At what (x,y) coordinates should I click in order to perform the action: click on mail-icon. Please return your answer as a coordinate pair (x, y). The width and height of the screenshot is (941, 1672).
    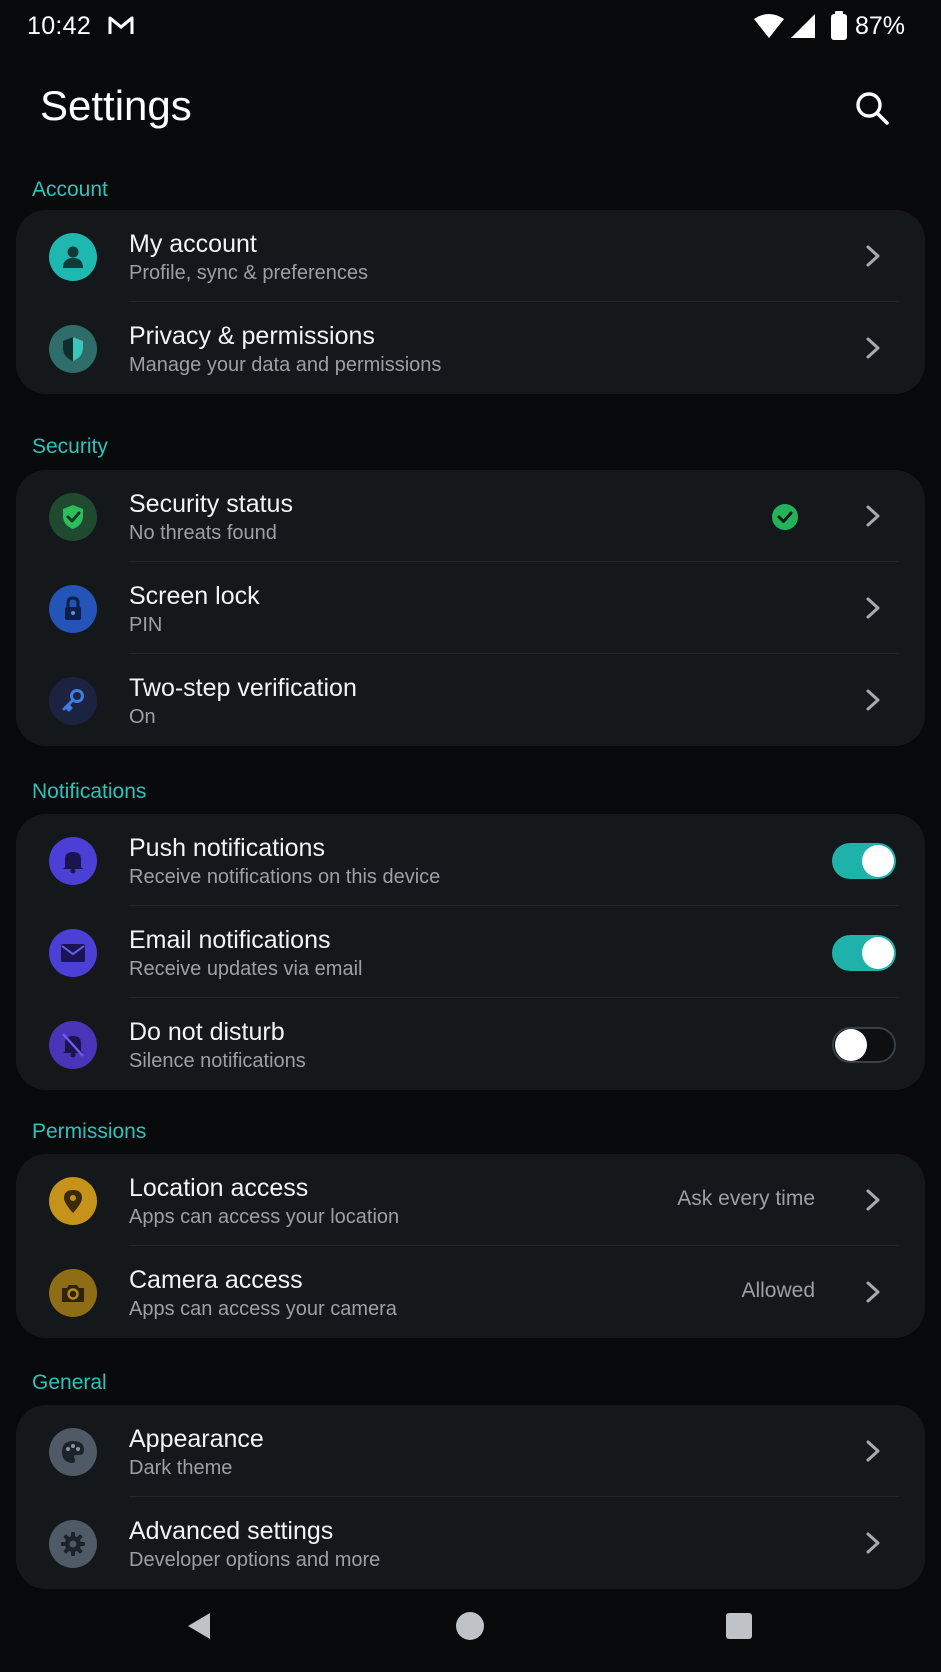
    Looking at the image, I should click on (73, 953).